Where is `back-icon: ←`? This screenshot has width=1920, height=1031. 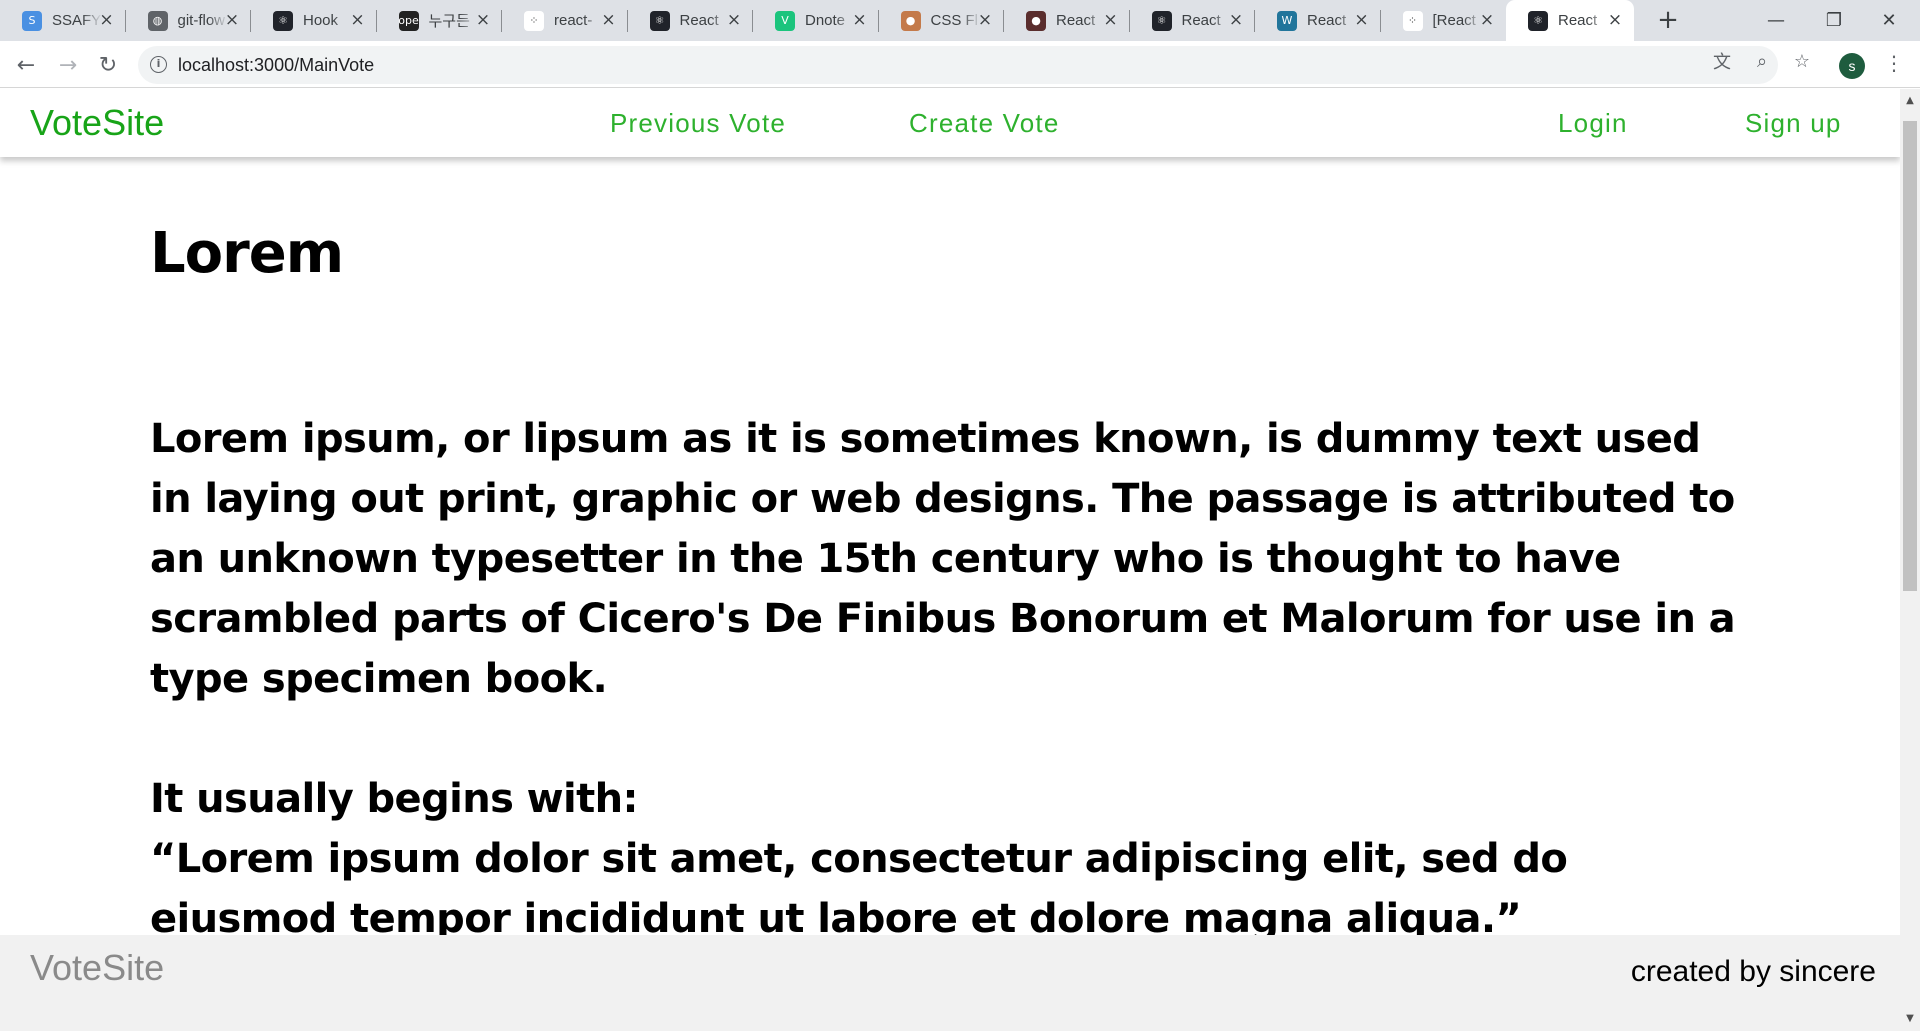
back-icon: ← is located at coordinates (26, 65).